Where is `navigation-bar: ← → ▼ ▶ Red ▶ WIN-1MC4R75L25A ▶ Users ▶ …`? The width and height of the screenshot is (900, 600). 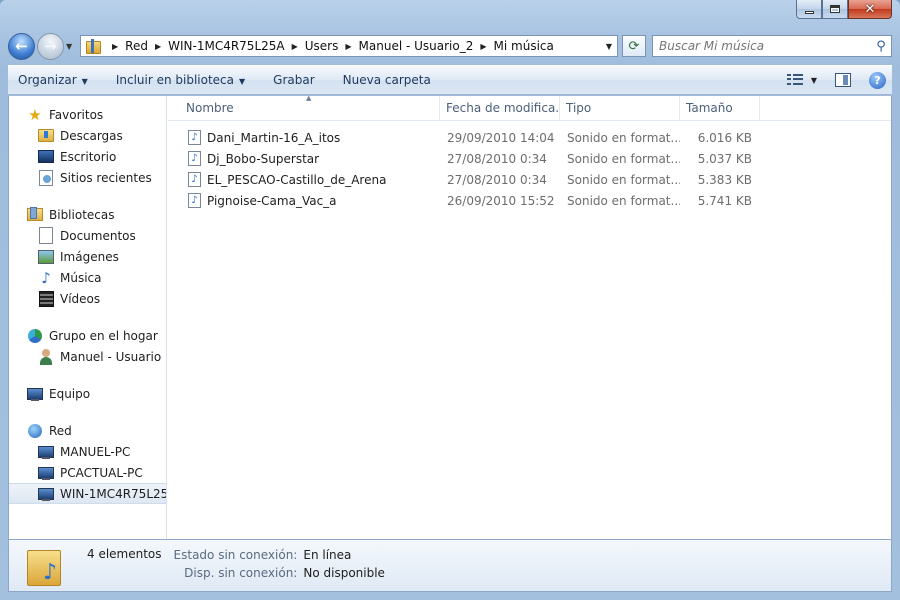
navigation-bar: ← → ▼ ▶ Red ▶ WIN-1MC4R75L25A ▶ Users ▶ … is located at coordinates (450, 46).